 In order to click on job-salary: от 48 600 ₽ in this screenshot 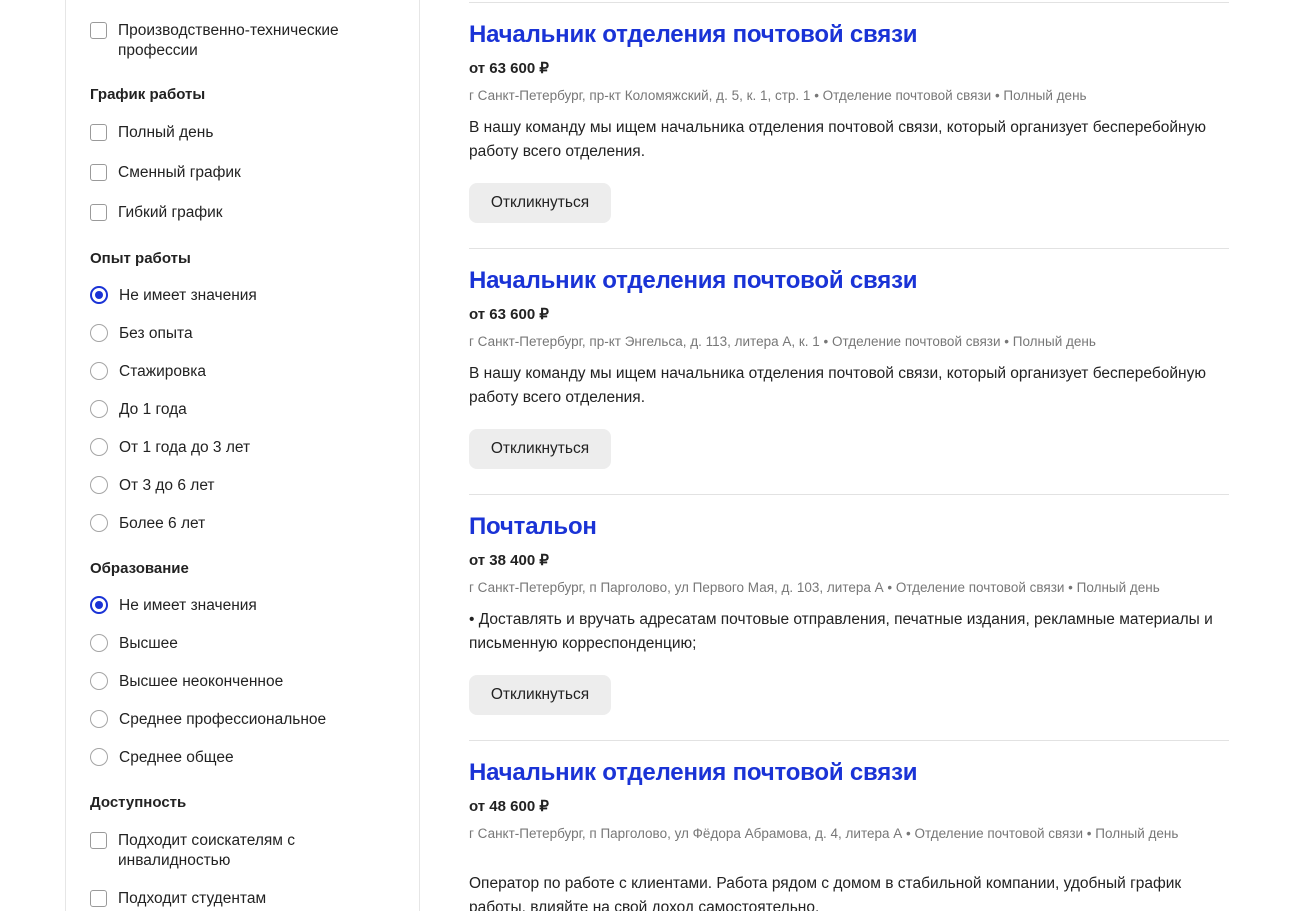, I will do `click(509, 806)`.